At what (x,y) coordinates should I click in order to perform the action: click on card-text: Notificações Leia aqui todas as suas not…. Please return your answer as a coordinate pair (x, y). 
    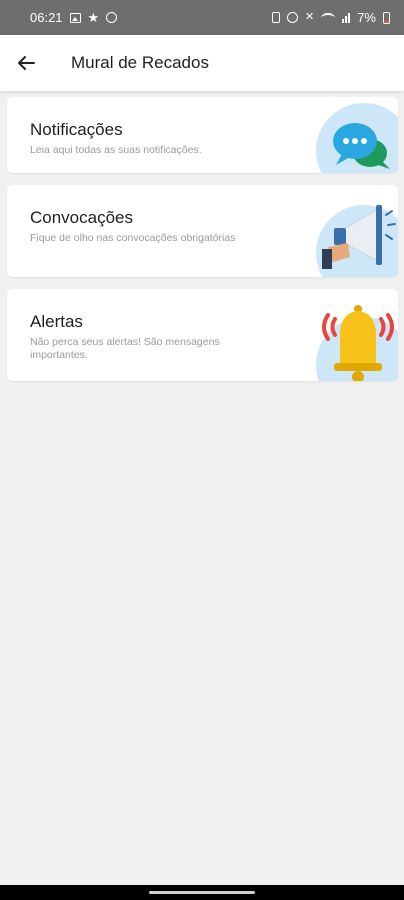
    Looking at the image, I should click on (135, 138).